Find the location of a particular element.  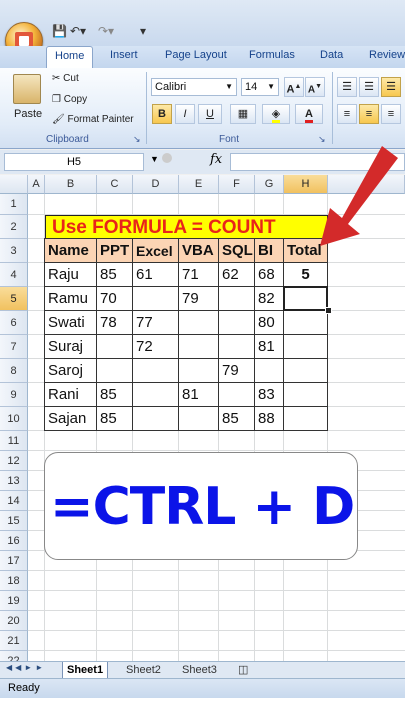

table-cell: 82 is located at coordinates (269, 298).